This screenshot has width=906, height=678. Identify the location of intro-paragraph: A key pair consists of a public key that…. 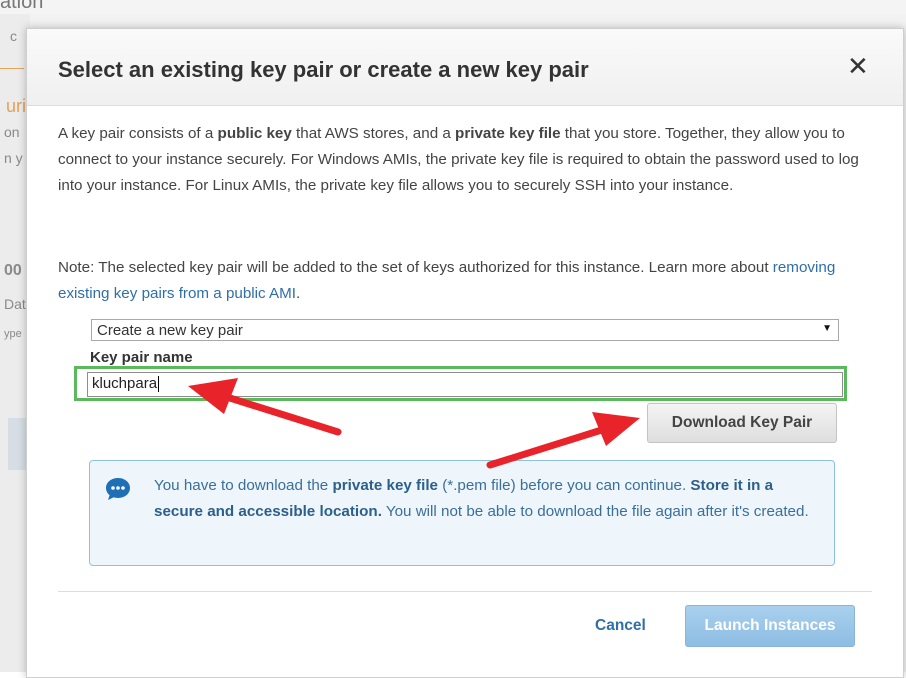
(468, 160).